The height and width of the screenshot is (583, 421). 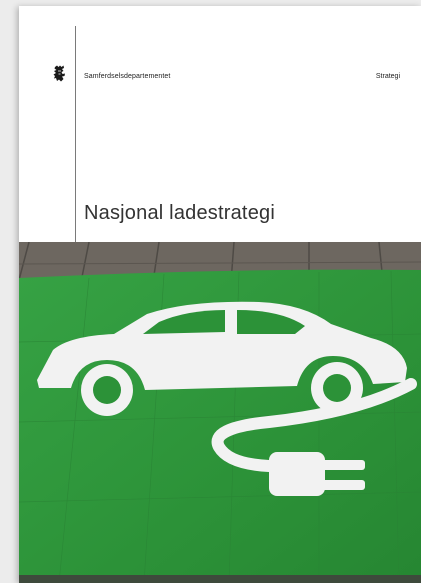 What do you see at coordinates (127, 76) in the screenshot?
I see `department-name: Samferdselsdepartementet` at bounding box center [127, 76].